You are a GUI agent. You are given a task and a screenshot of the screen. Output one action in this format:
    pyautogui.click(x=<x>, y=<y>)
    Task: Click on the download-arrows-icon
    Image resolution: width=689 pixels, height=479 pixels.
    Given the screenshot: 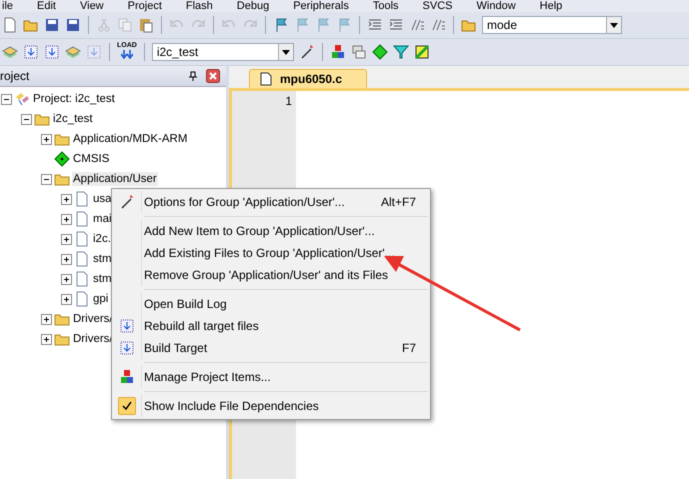 What is the action you would take?
    pyautogui.click(x=126, y=54)
    